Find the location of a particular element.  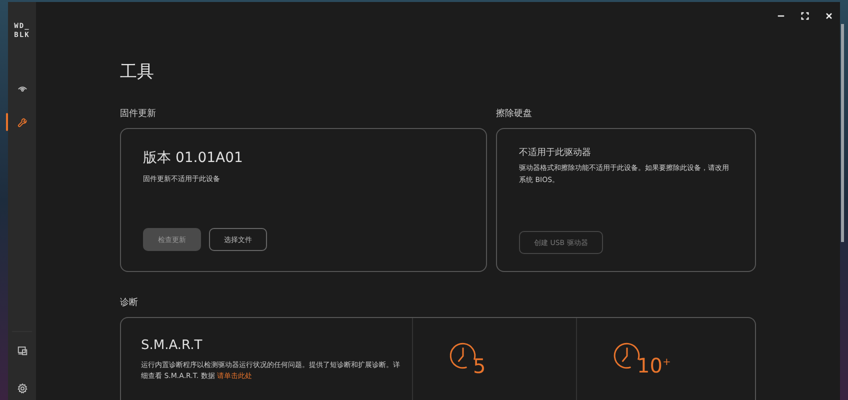

maximize-icon is located at coordinates (805, 16).